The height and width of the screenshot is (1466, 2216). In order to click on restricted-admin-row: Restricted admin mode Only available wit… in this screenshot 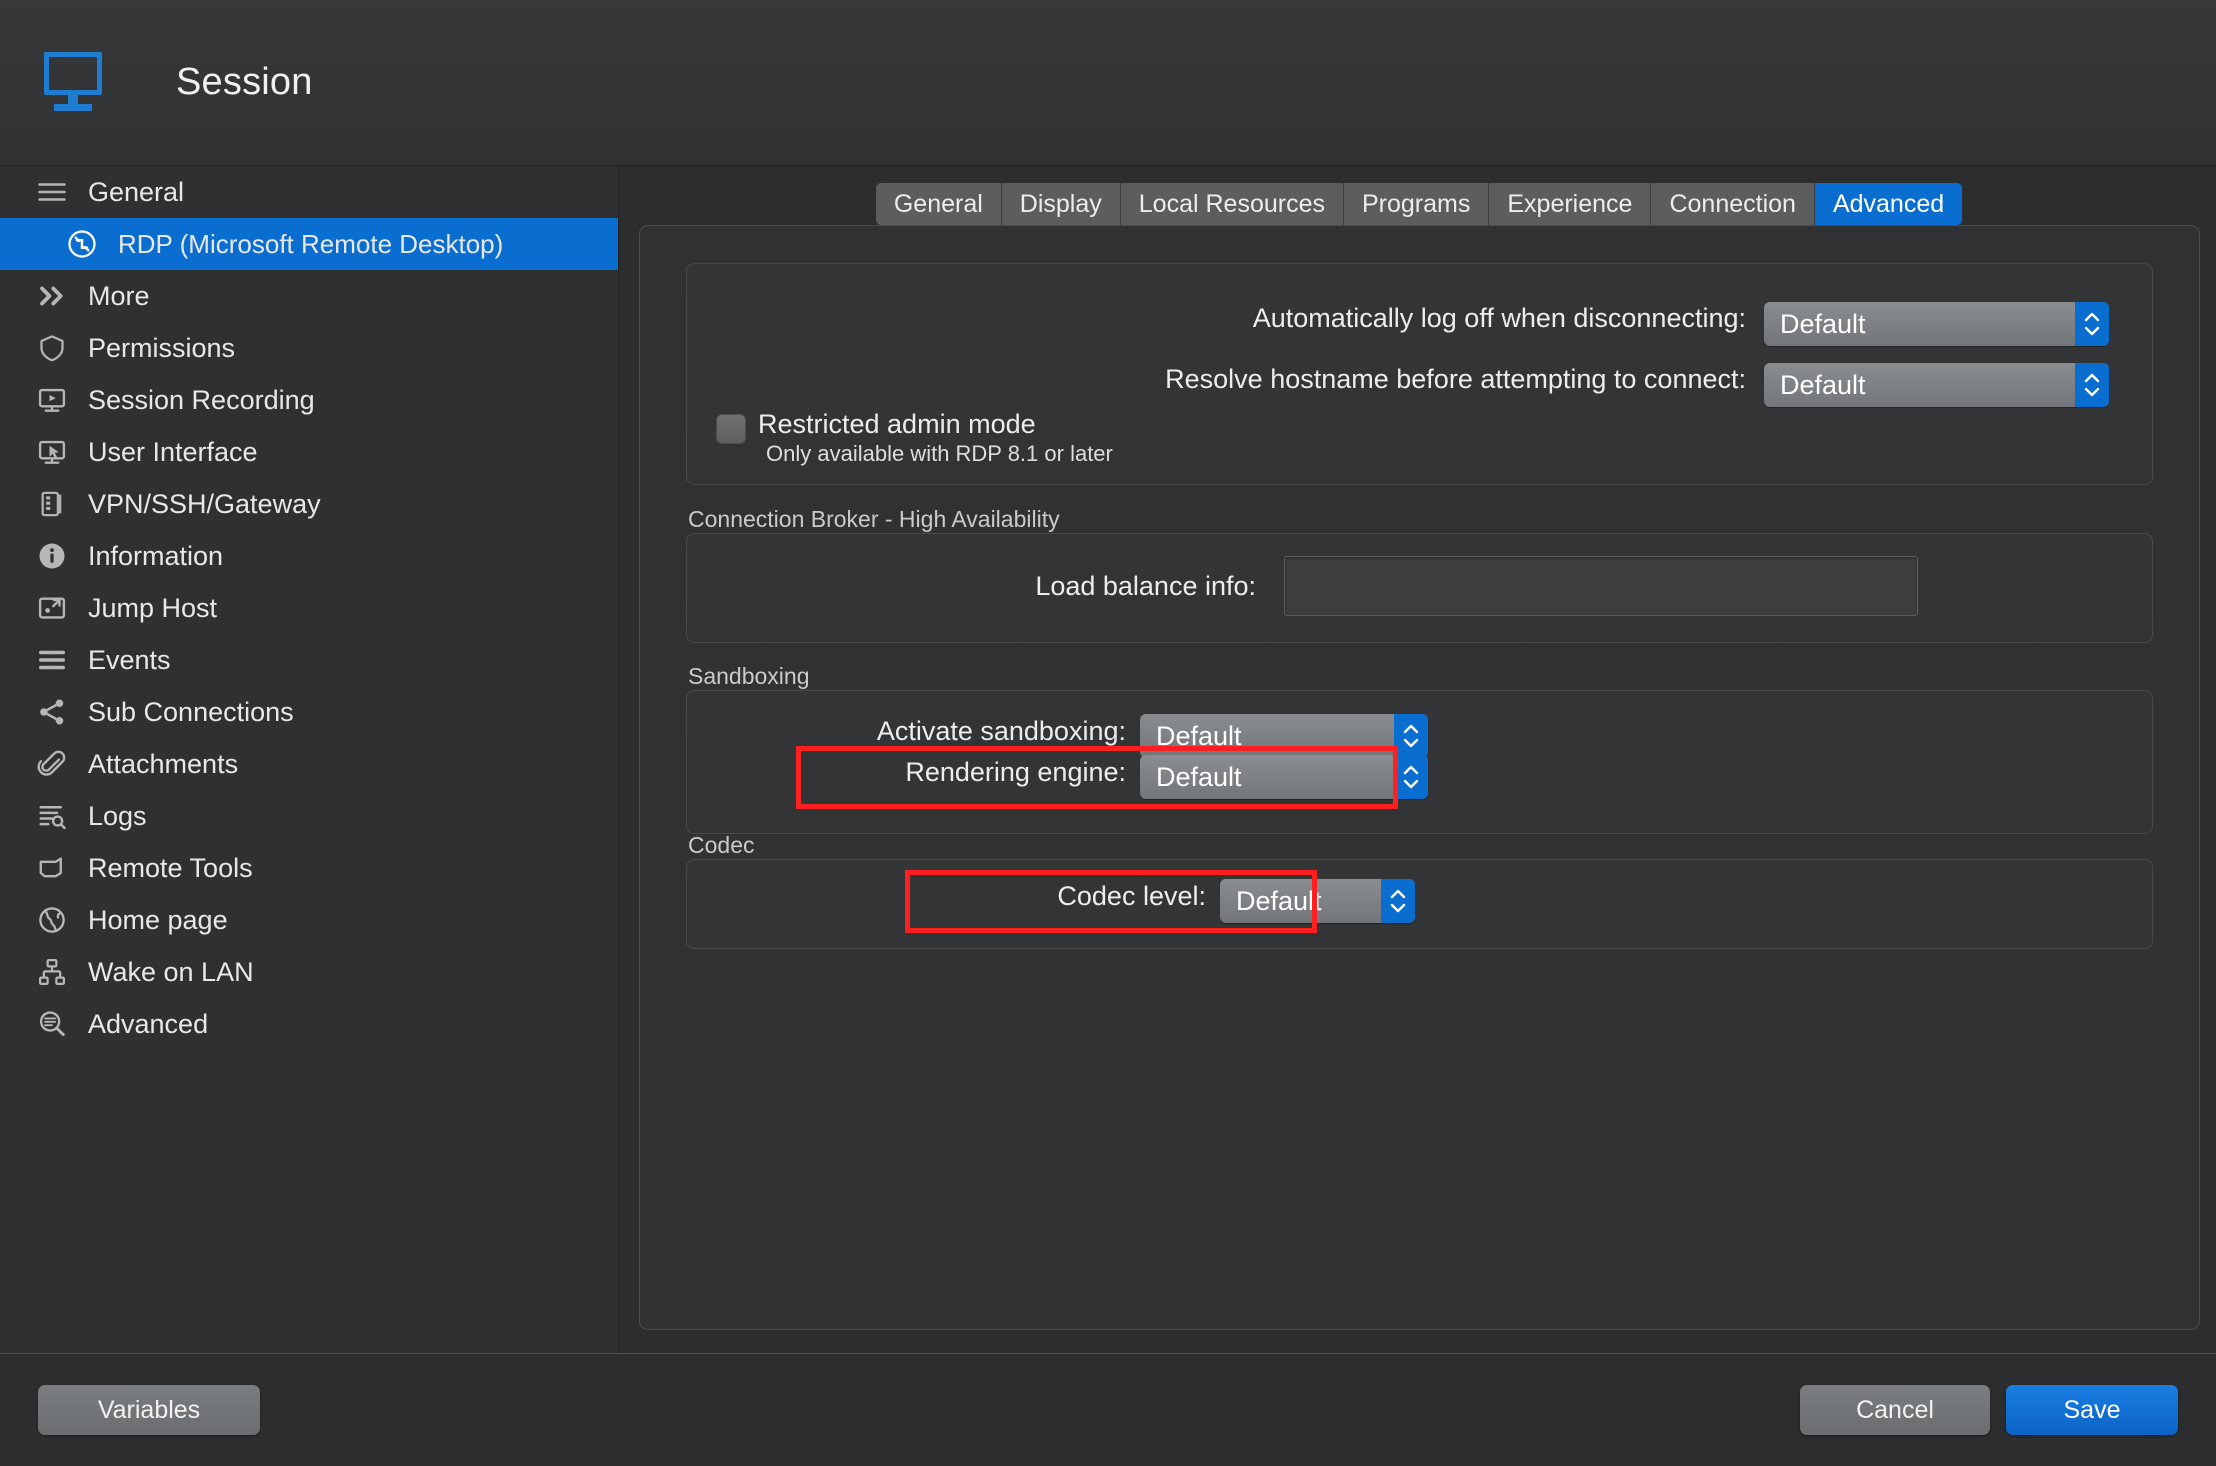, I will do `click(914, 438)`.